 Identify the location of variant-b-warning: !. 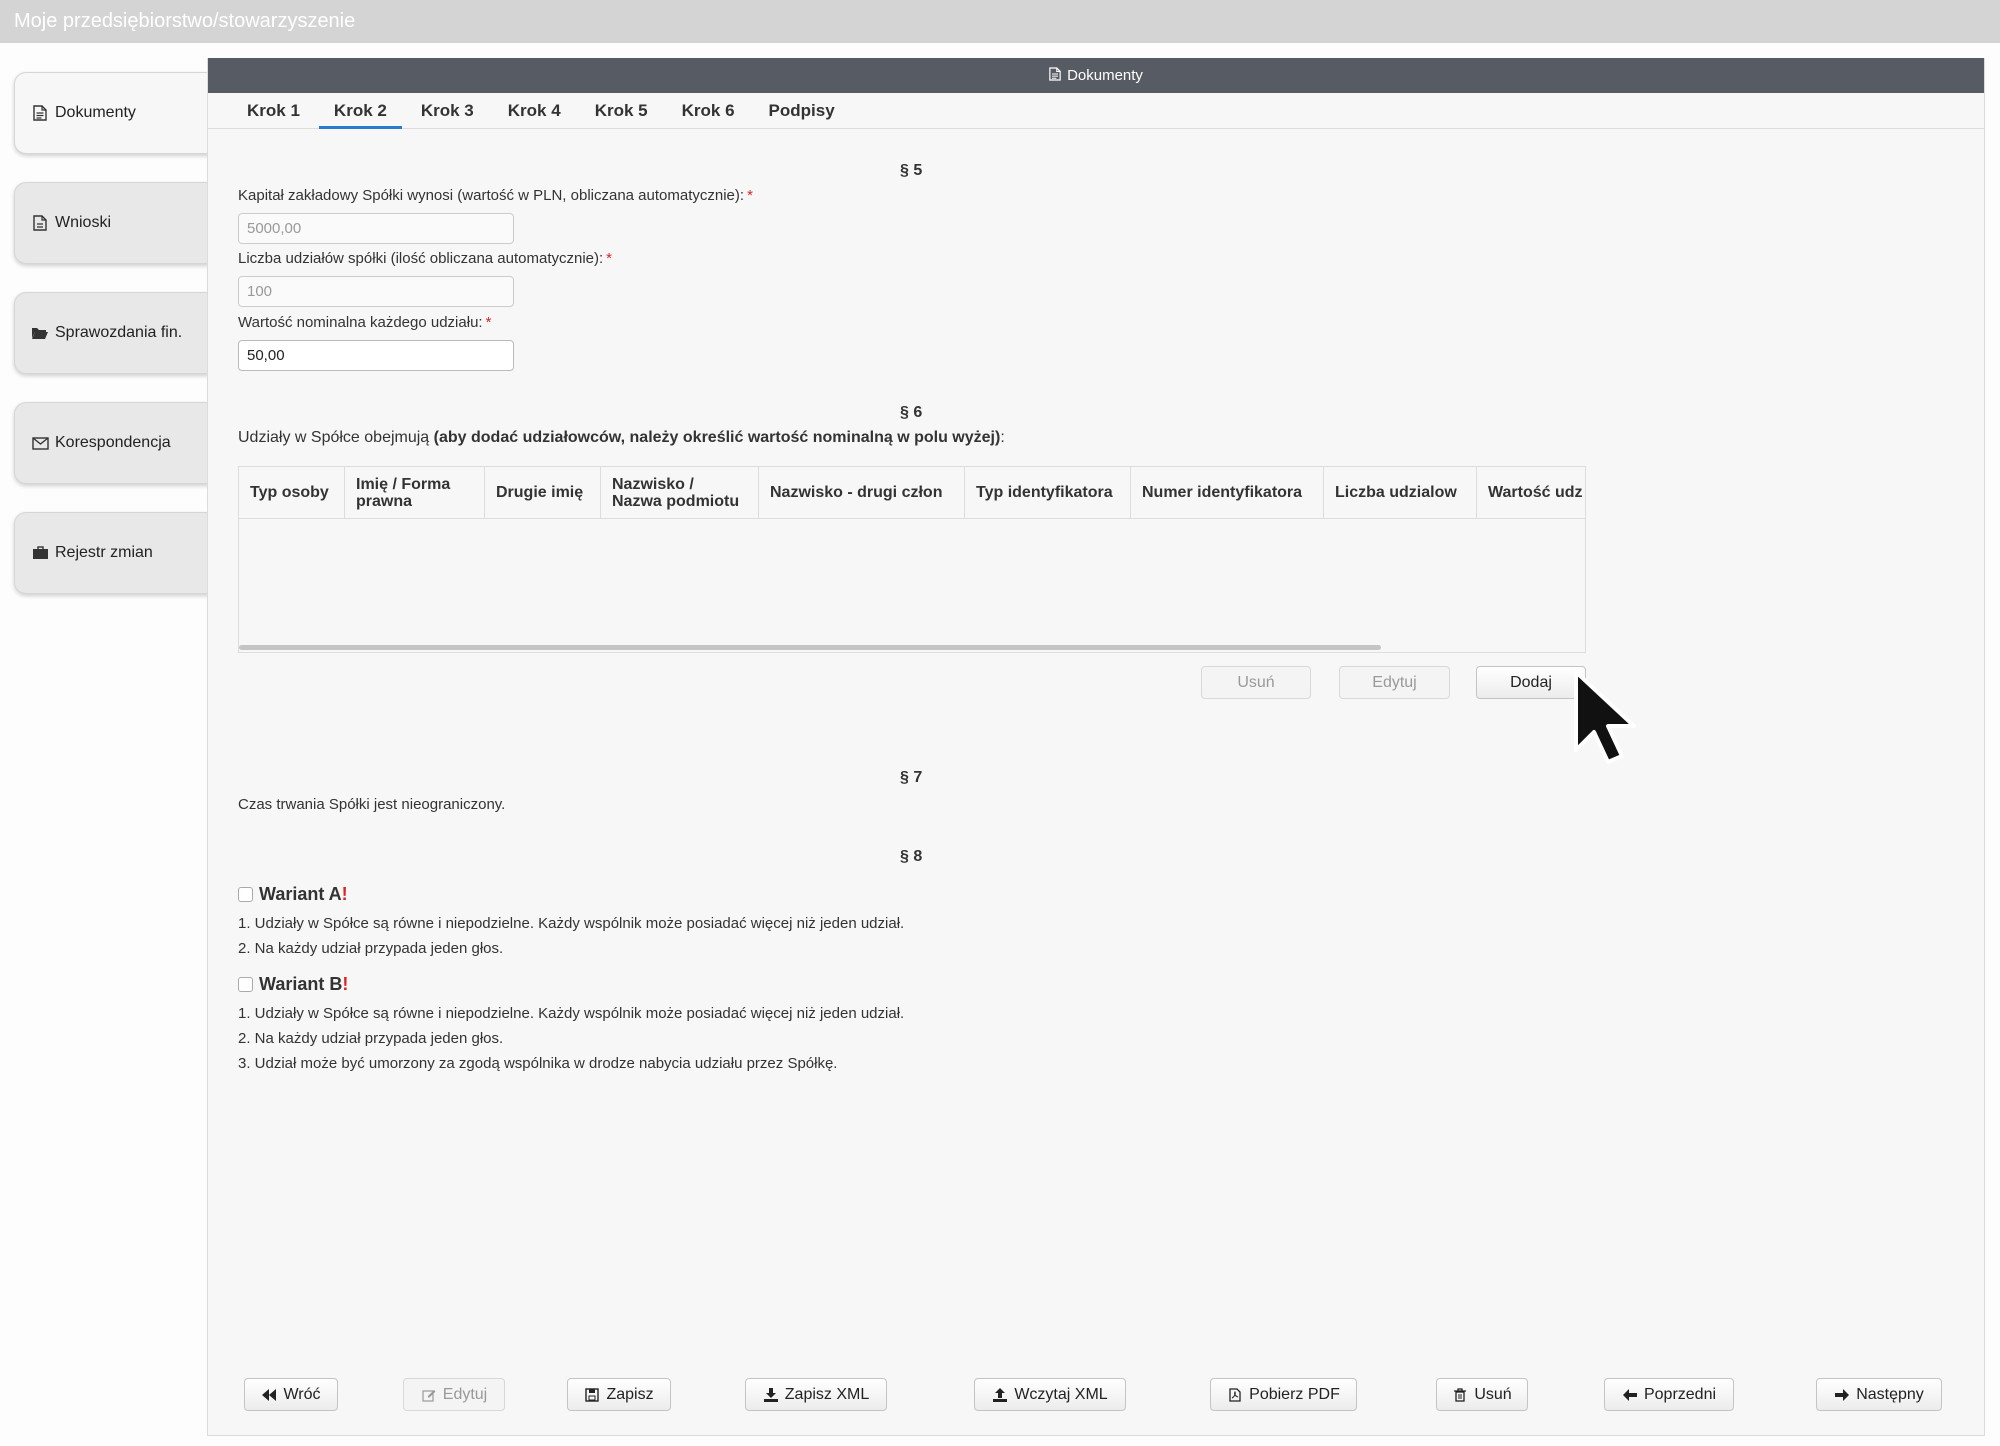
(345, 984).